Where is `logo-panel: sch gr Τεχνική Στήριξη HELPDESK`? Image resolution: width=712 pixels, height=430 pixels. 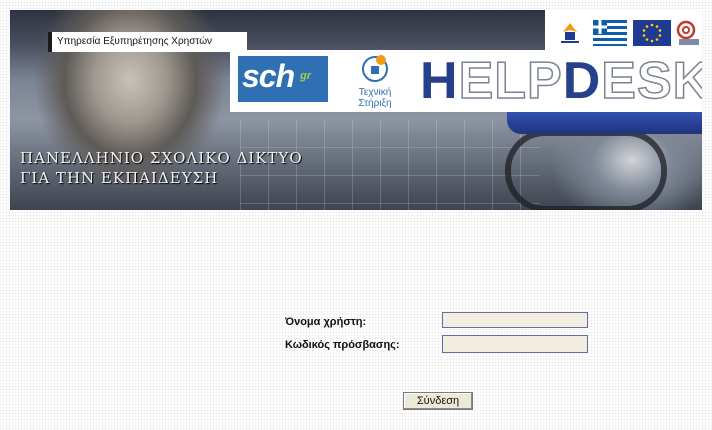
logo-panel: sch gr Τεχνική Στήριξη HELPDESK is located at coordinates (466, 81).